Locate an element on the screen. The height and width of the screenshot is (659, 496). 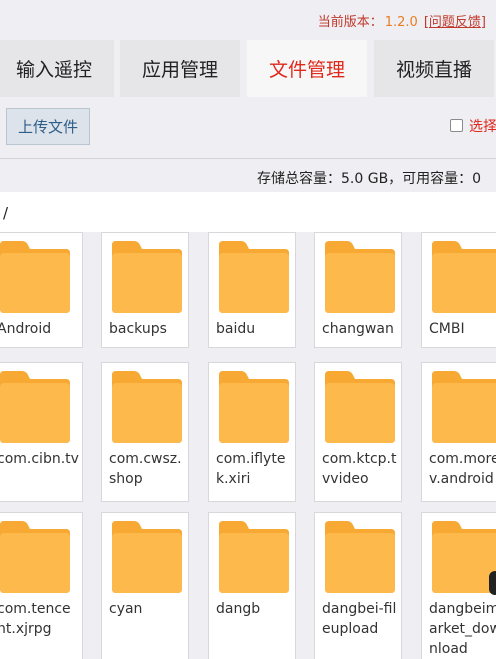
folder-name: baidu is located at coordinates (236, 329).